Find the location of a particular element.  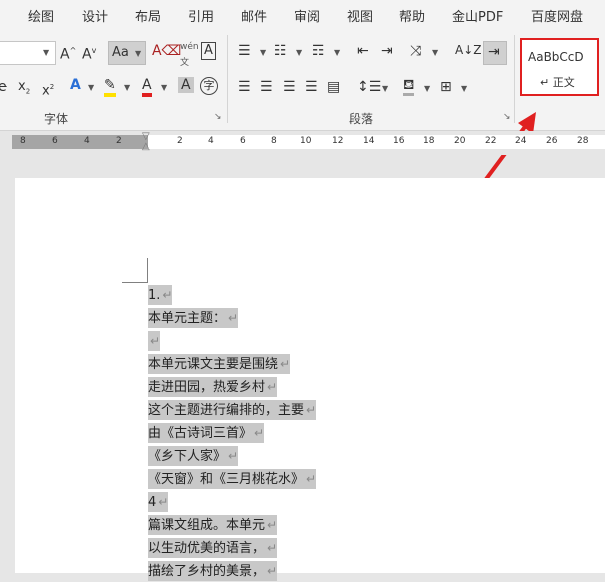

document-paragraph: 走进田园，热爱乡村 ↵ is located at coordinates (213, 387).